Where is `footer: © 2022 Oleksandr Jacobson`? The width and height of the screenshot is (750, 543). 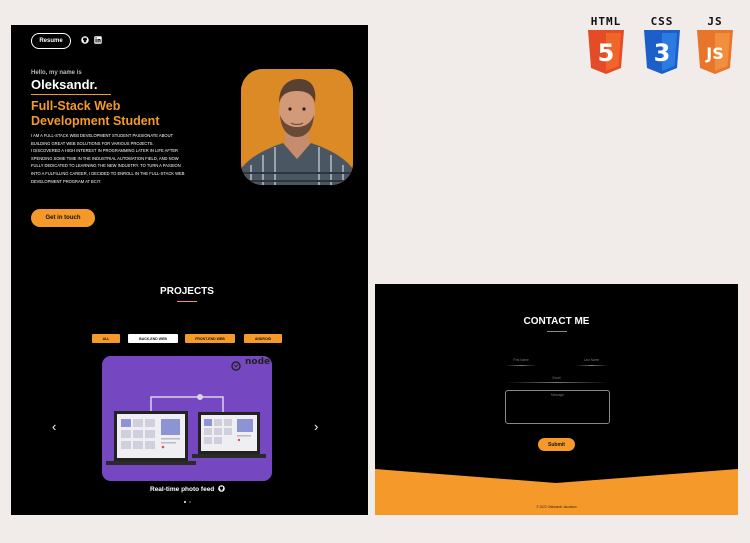
footer: © 2022 Oleksandr Jacobson is located at coordinates (556, 492).